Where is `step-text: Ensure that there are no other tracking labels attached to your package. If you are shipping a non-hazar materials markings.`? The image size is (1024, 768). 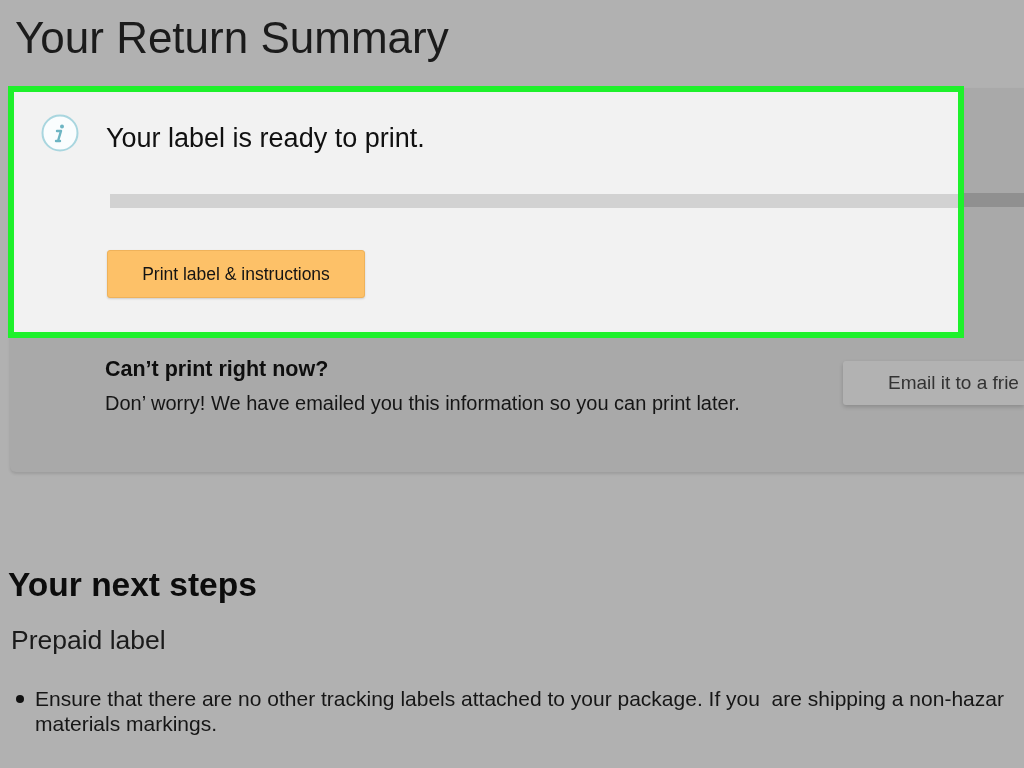
step-text: Ensure that there are no other tracking labels attached to your package. If you are shipping a non-hazar materials markings. is located at coordinates (519, 711).